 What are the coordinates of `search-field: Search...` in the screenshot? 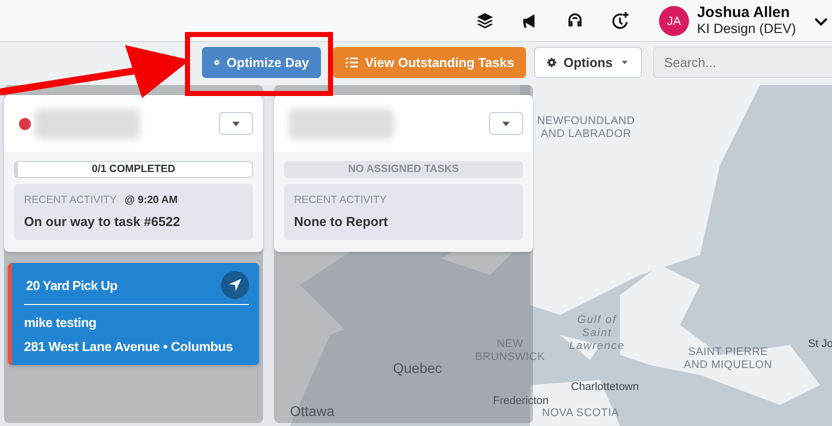 It's located at (742, 62).